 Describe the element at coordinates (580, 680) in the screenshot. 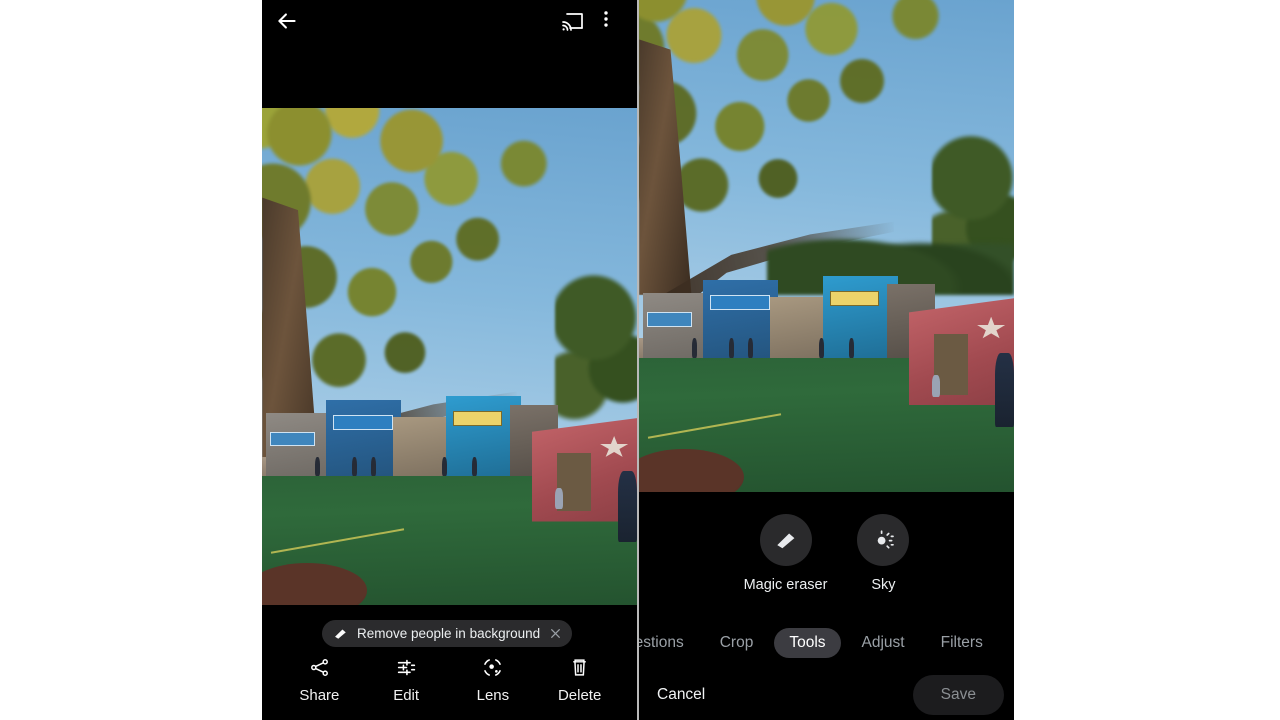

I see `delete-button: Delete` at that location.